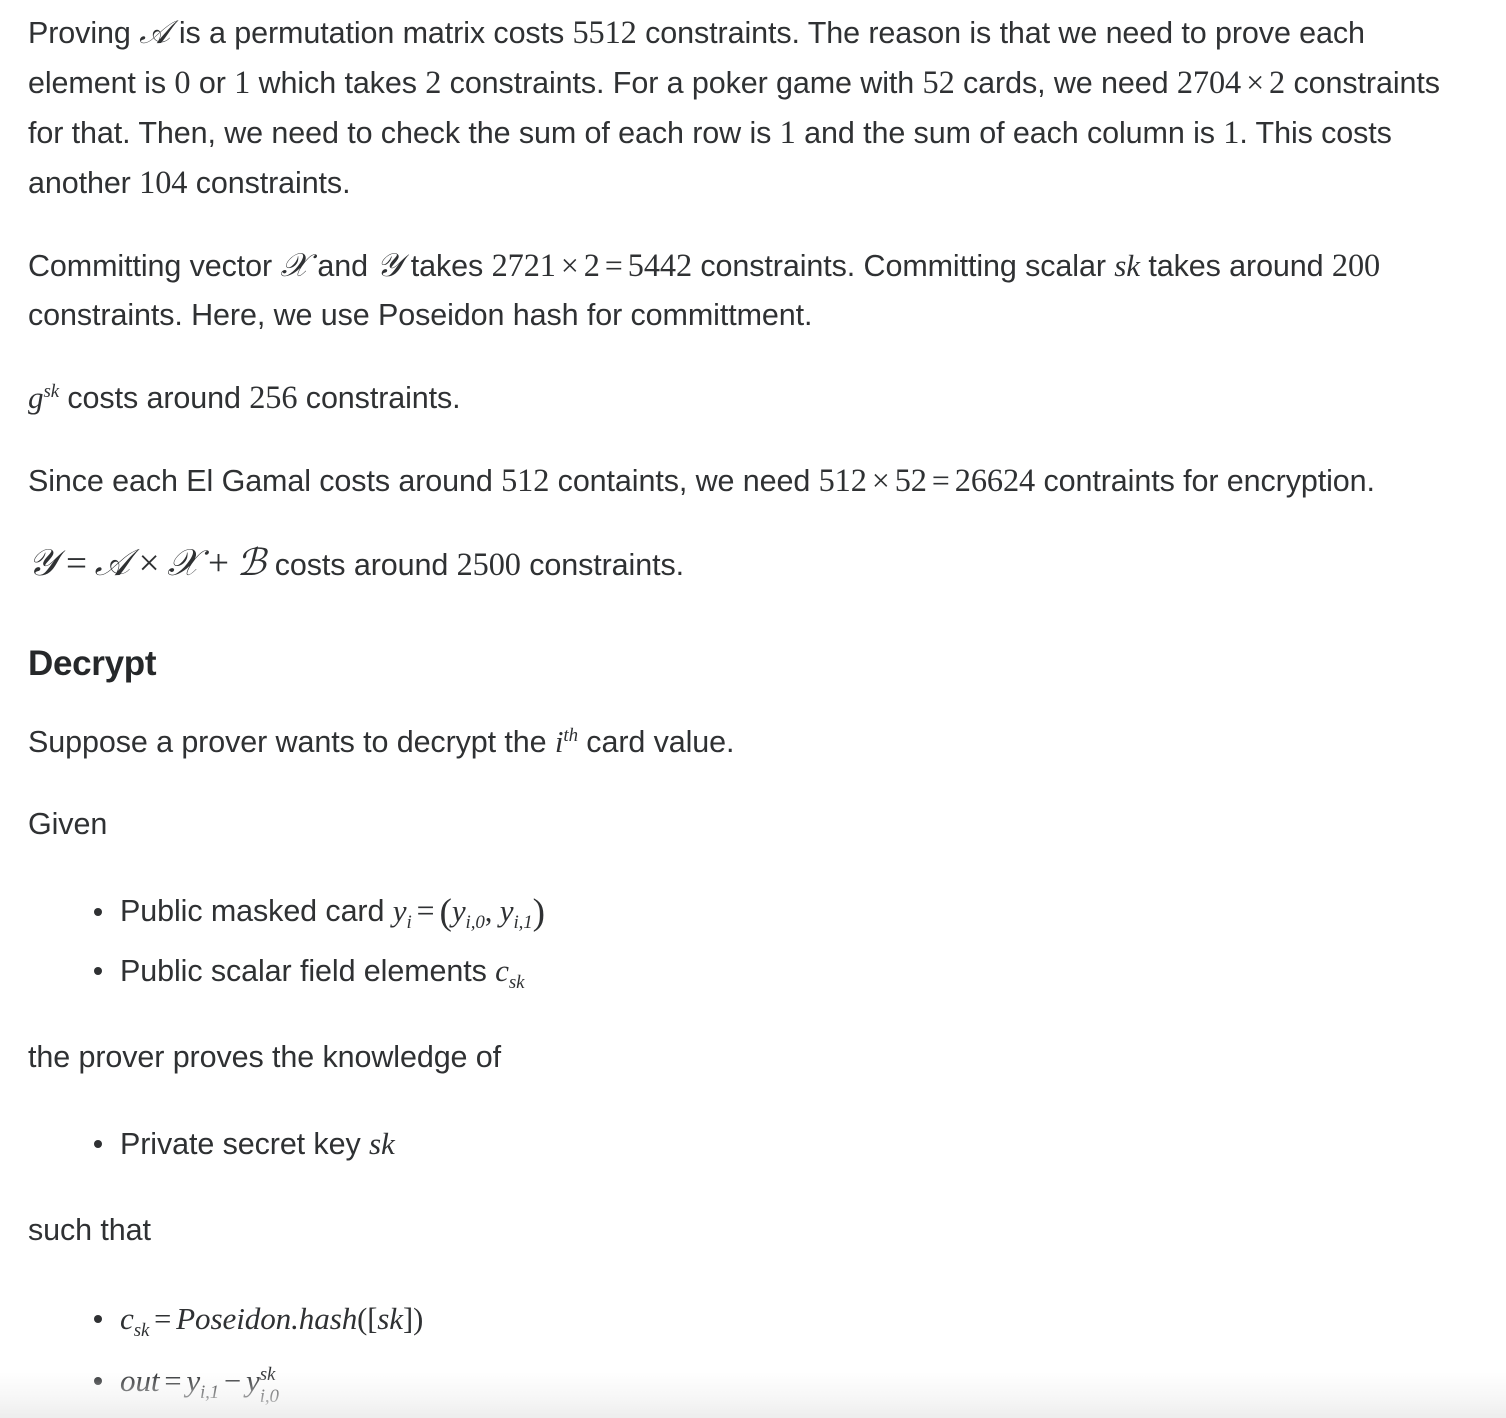 Image resolution: width=1506 pixels, height=1418 pixels. Describe the element at coordinates (1205, 481) in the screenshot. I see `text-run: contraints for encryption.` at that location.